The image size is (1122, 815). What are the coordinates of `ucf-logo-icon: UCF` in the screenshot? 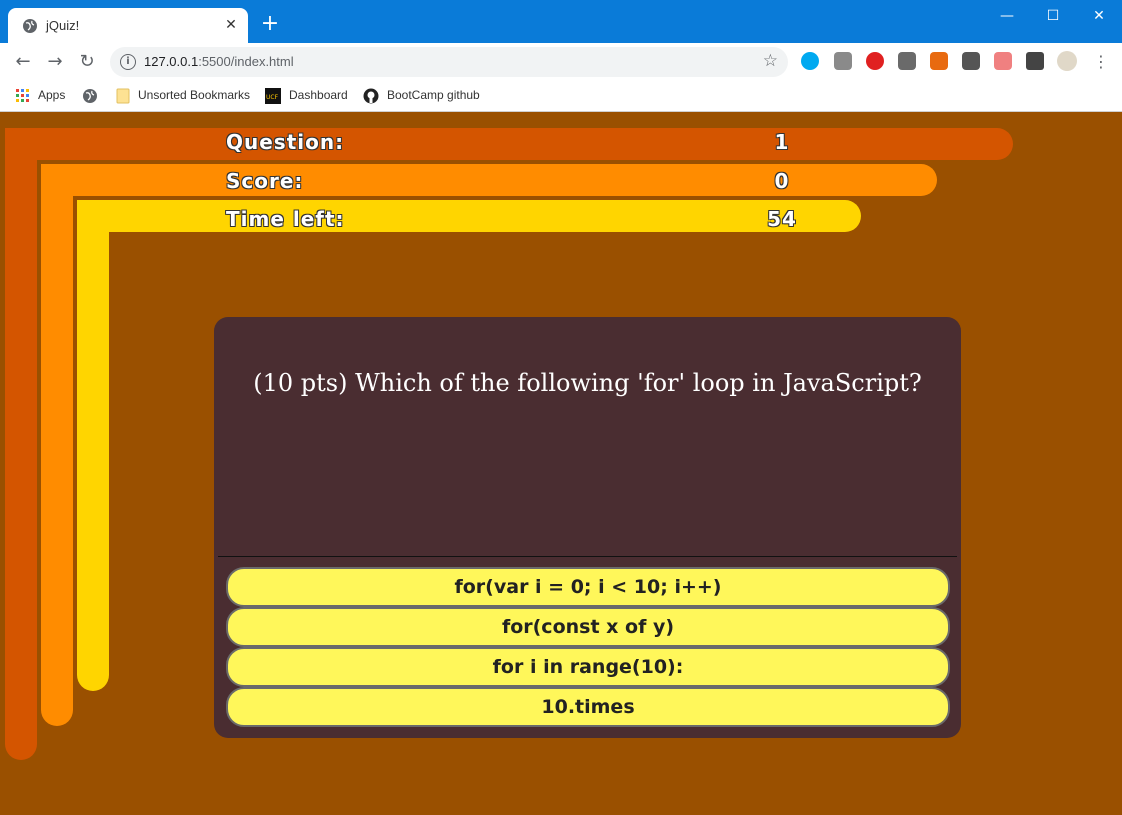 It's located at (273, 95).